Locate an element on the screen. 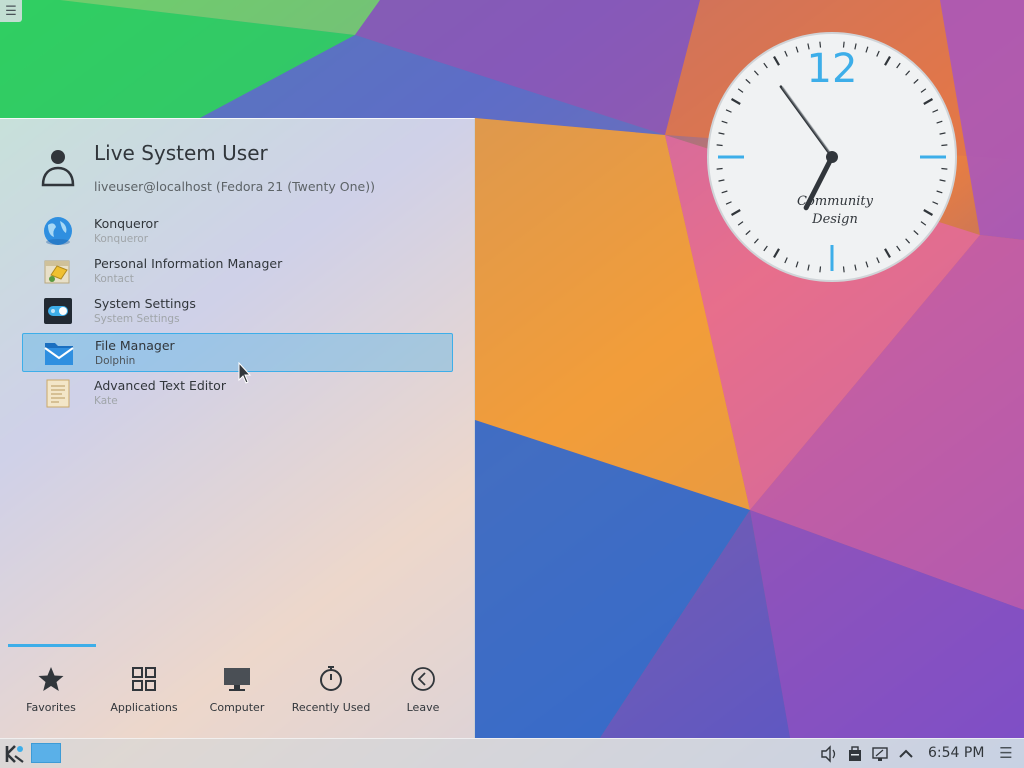 The height and width of the screenshot is (768, 1024). toggle-settings-icon is located at coordinates (58, 311).